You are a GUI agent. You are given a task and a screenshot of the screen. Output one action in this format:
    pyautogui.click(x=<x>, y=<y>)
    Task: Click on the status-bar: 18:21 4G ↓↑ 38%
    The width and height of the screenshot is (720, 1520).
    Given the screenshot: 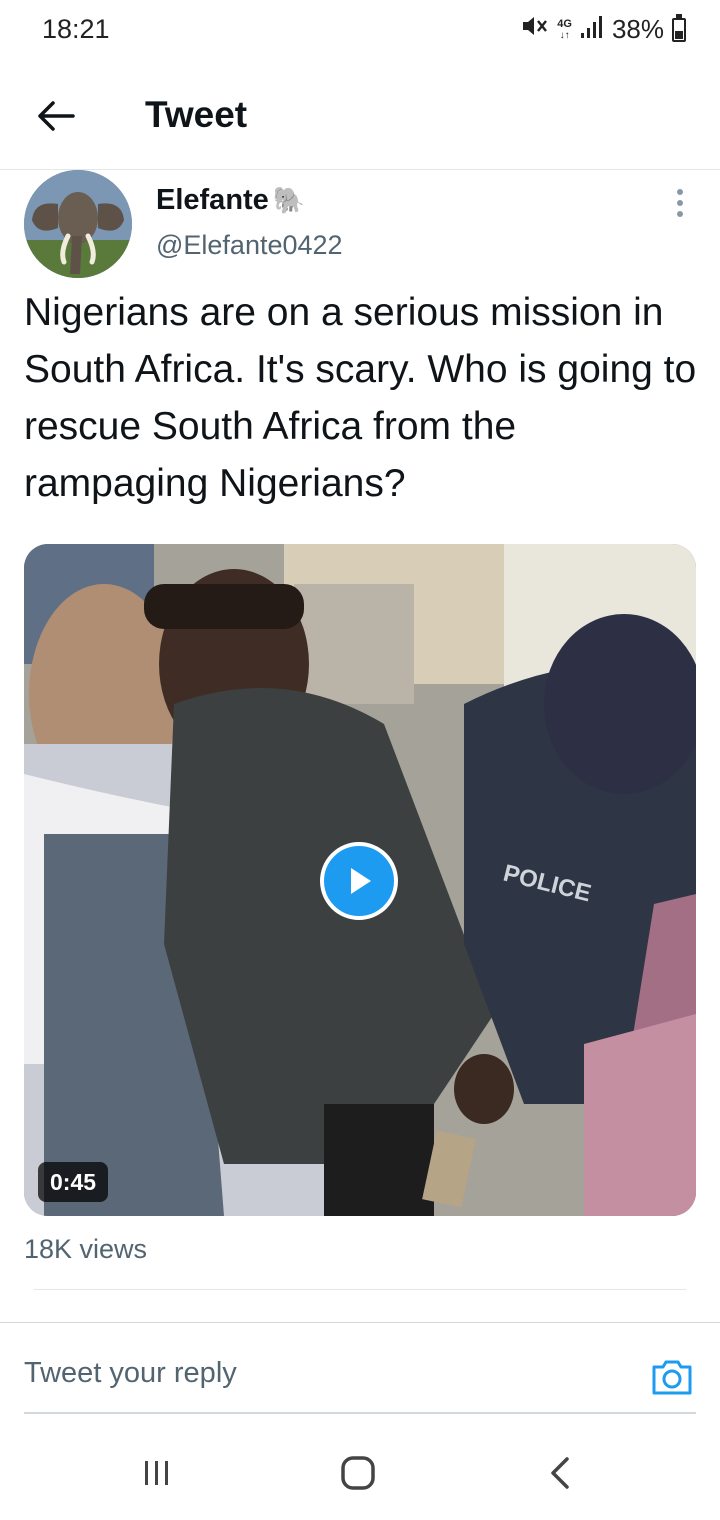 What is the action you would take?
    pyautogui.click(x=360, y=31)
    